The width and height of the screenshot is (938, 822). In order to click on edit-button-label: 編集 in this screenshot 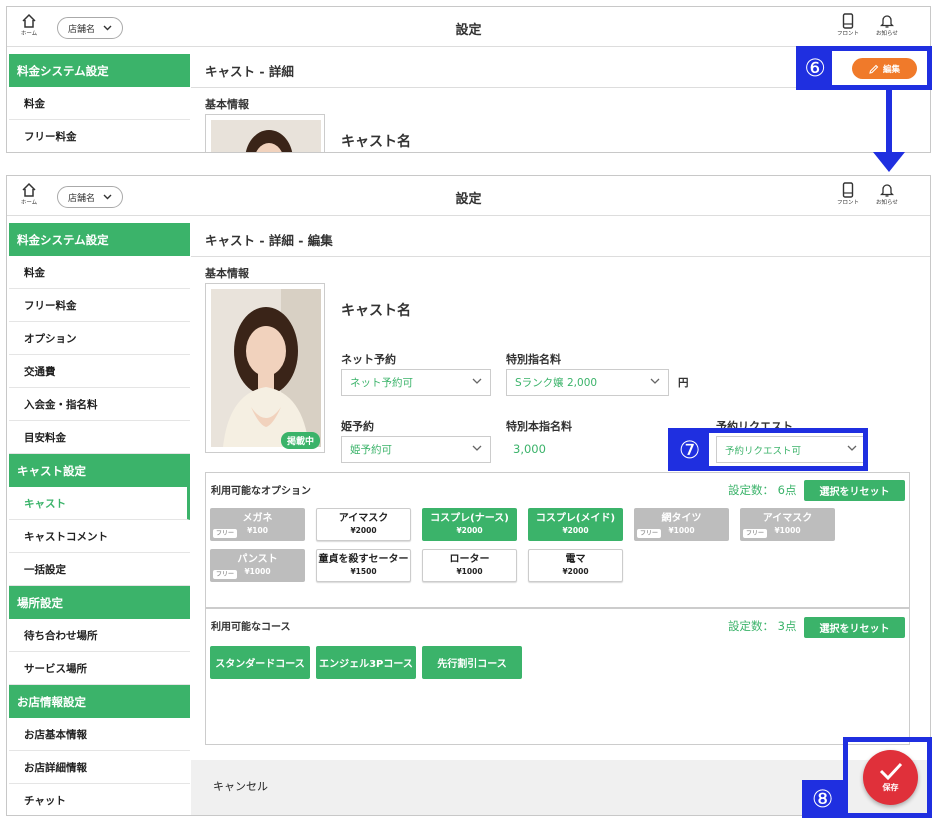, I will do `click(891, 69)`.